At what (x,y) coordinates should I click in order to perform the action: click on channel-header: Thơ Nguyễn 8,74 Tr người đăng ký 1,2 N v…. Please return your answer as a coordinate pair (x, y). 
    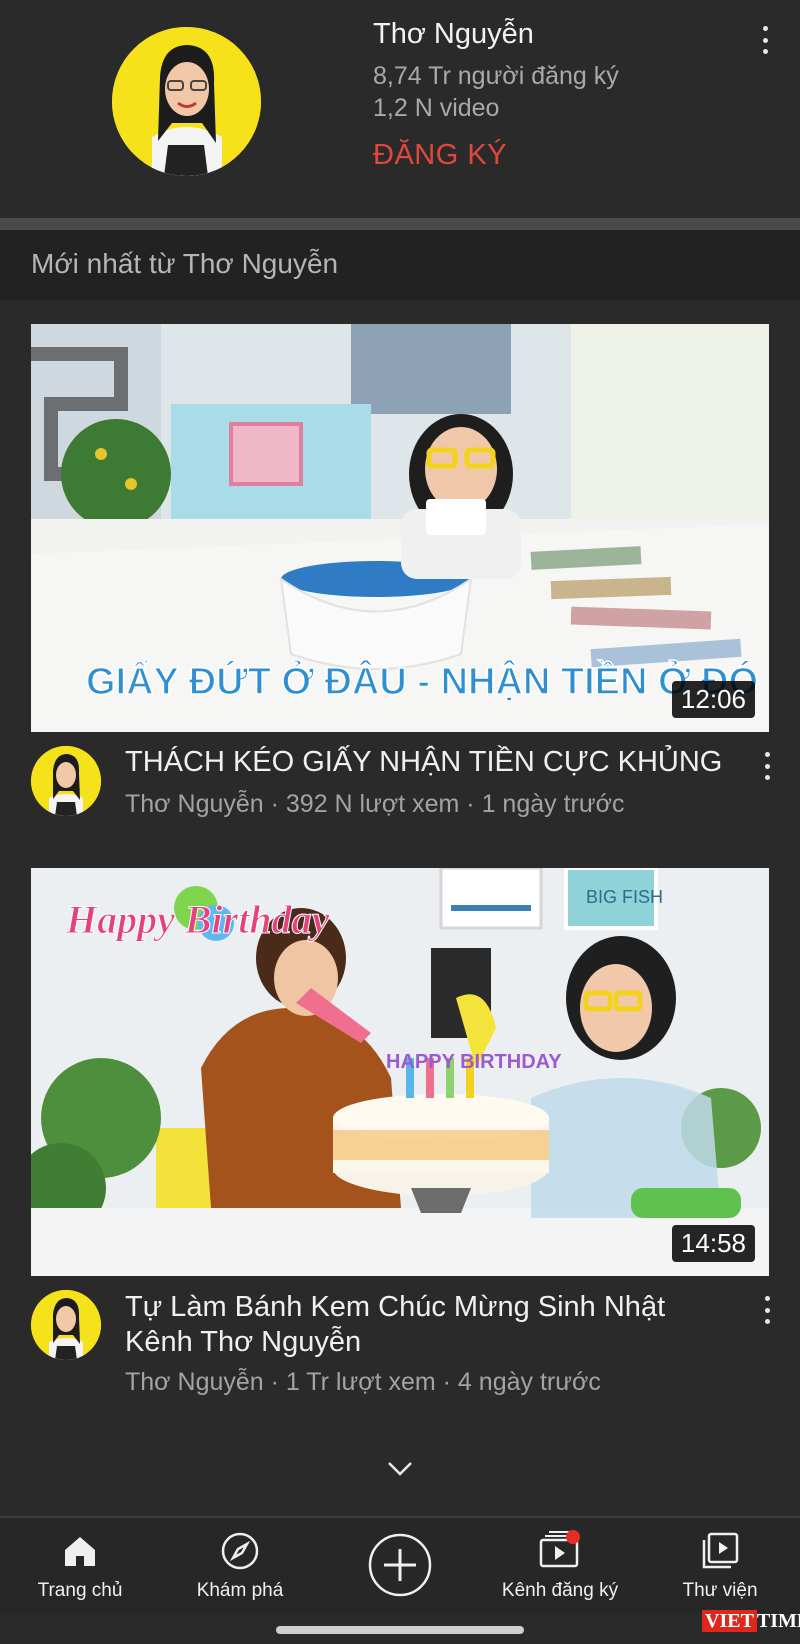
    Looking at the image, I should click on (400, 109).